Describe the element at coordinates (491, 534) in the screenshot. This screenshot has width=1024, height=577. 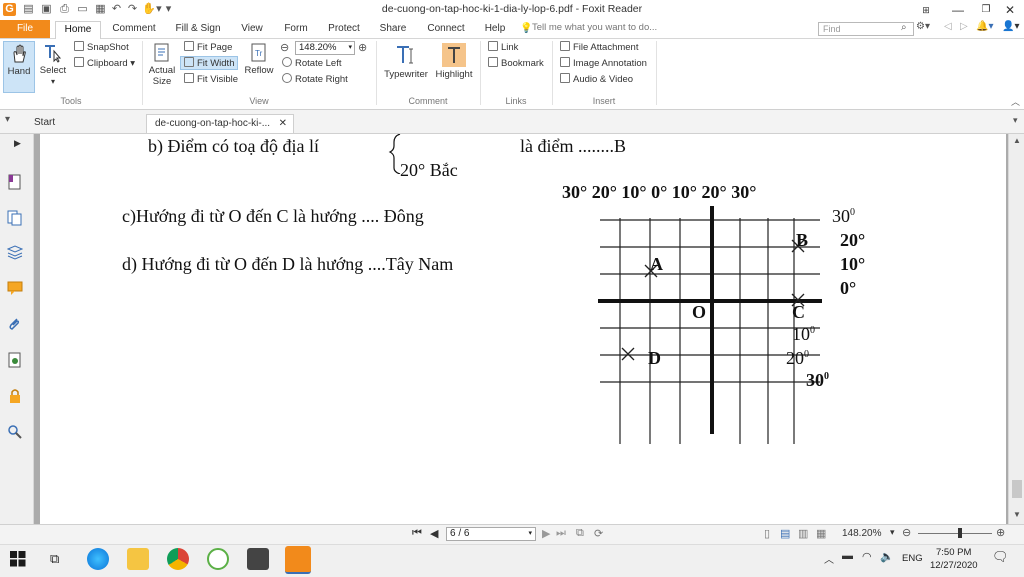
I see `page-number-input: 6 / 6 ▾` at that location.